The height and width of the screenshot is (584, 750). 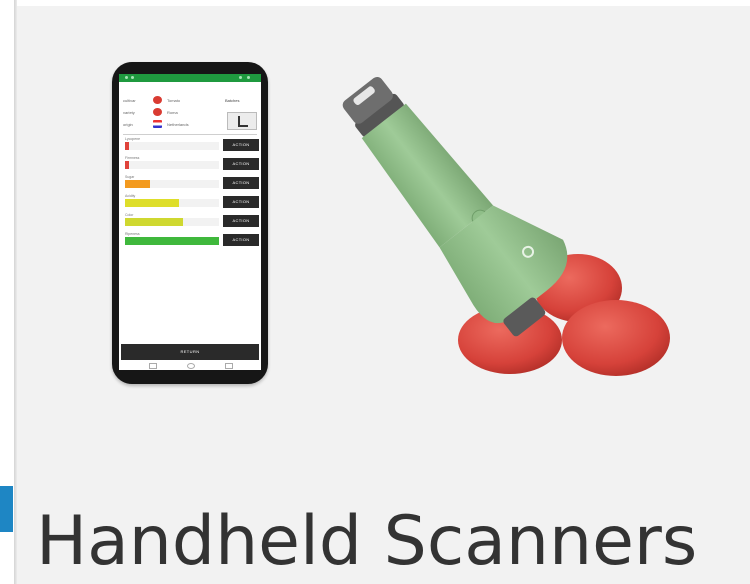 I want to click on accent-tab, so click(x=6, y=509).